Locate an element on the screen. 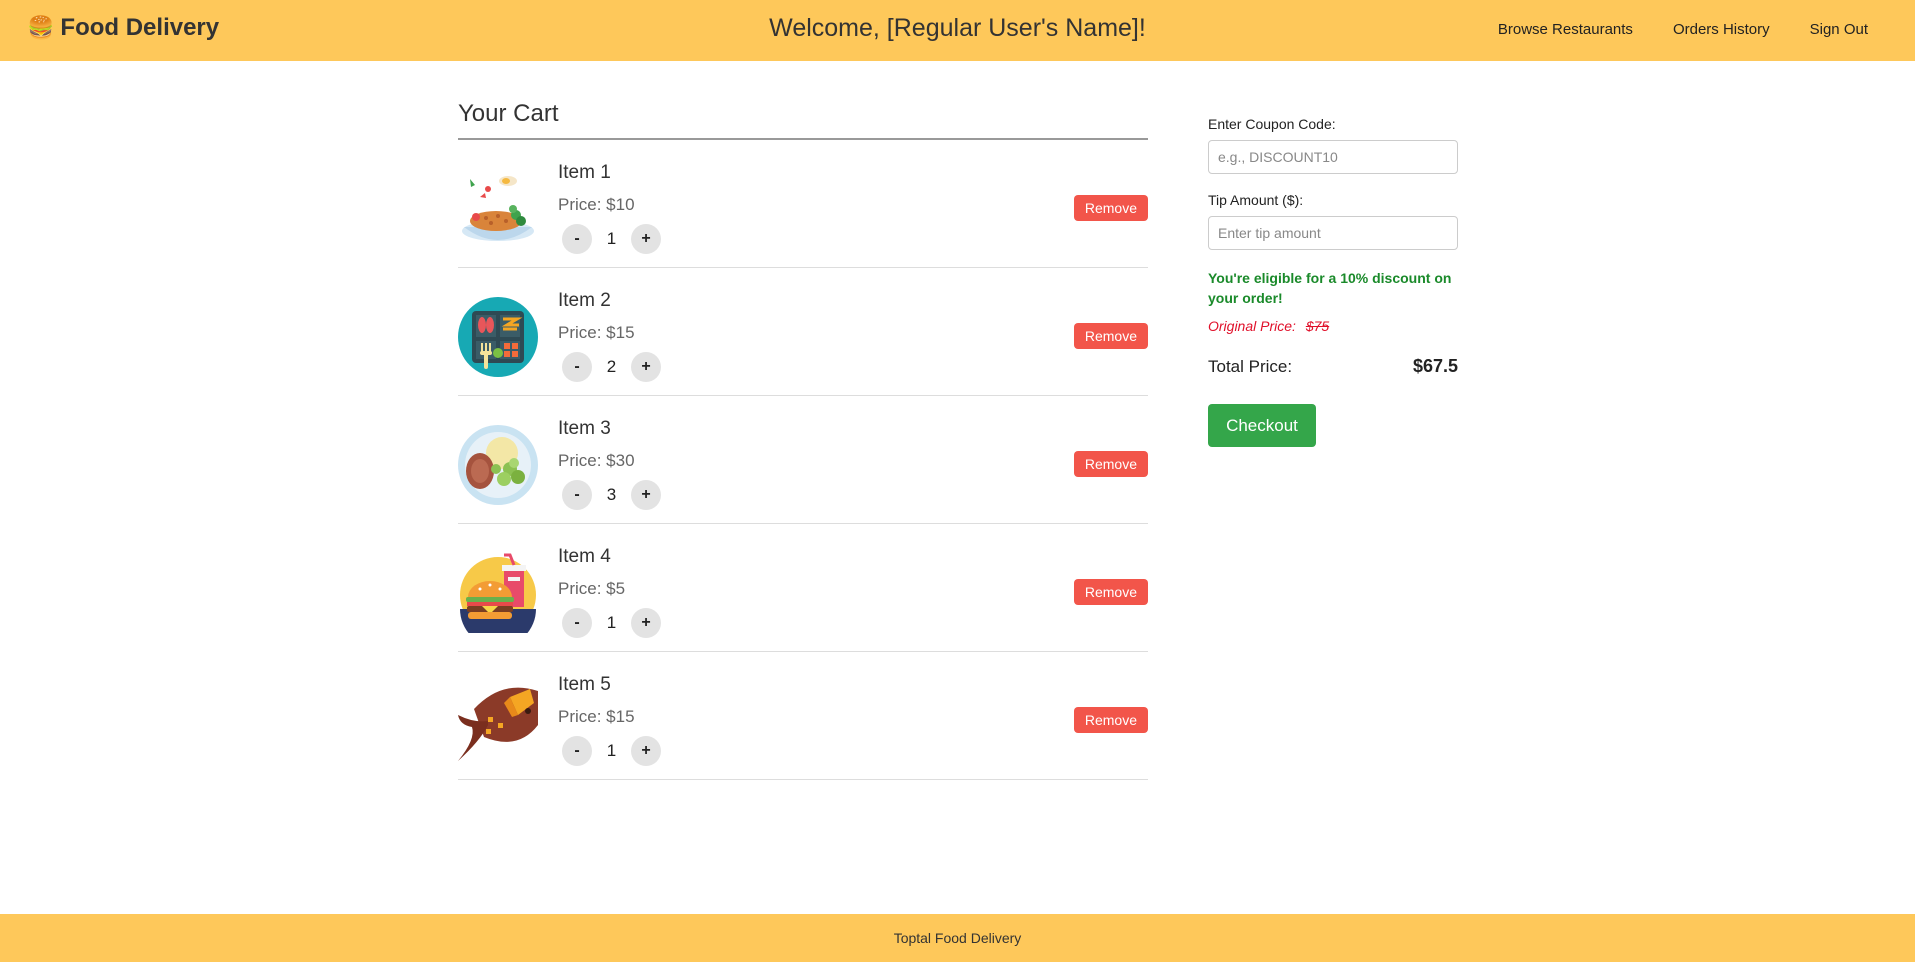 The width and height of the screenshot is (1915, 962). nav-sign-out: Sign Out is located at coordinates (1839, 29).